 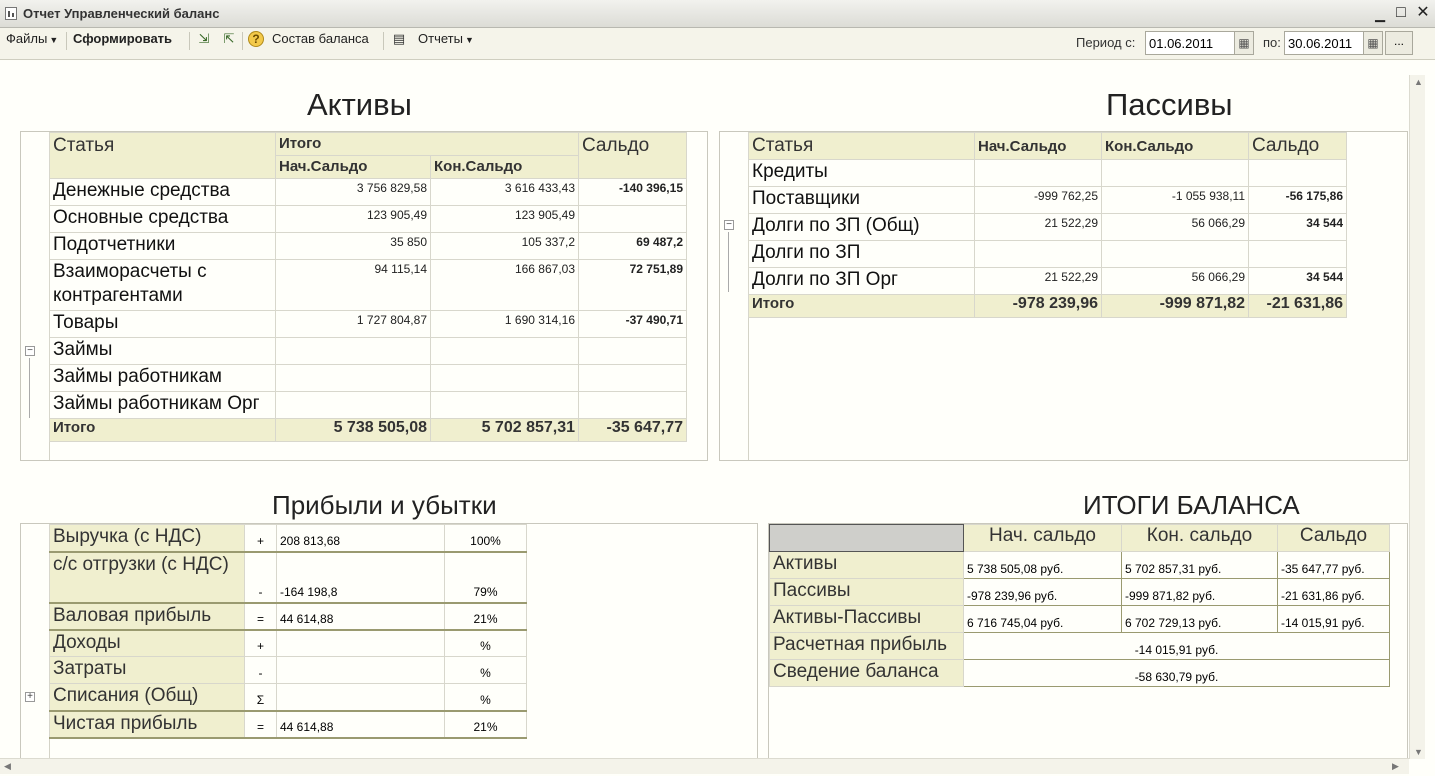 I want to click on sign-equals: =, so click(x=260, y=724).